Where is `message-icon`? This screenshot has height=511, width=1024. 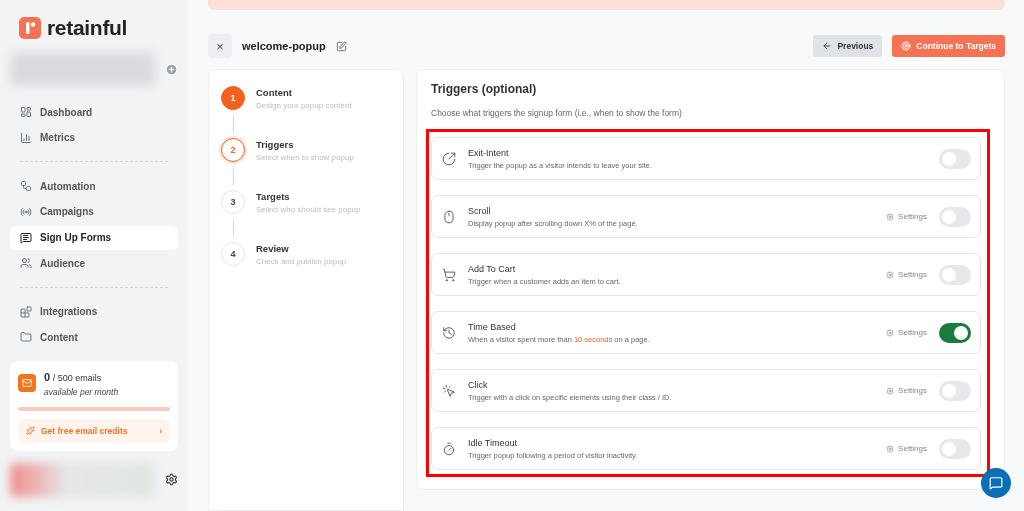
message-icon is located at coordinates (26, 237).